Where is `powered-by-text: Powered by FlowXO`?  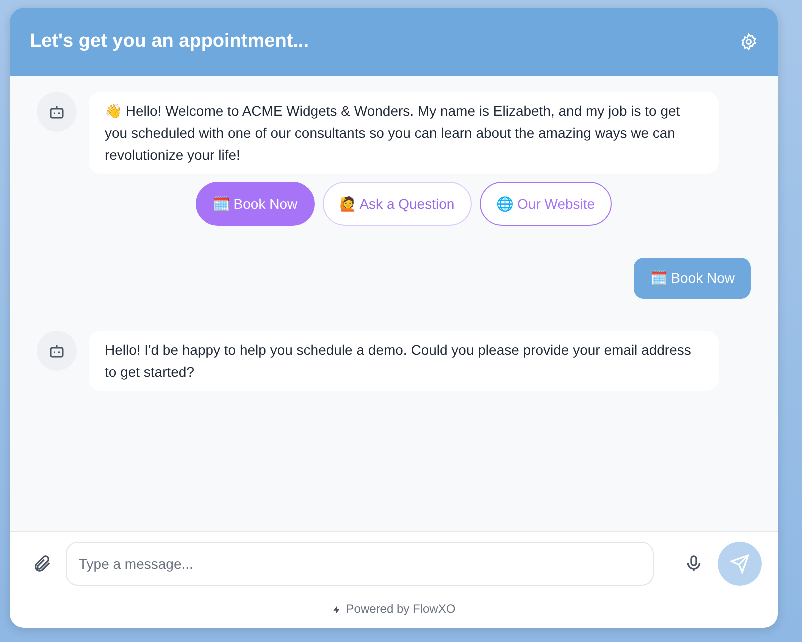
powered-by-text: Powered by FlowXO is located at coordinates (401, 609).